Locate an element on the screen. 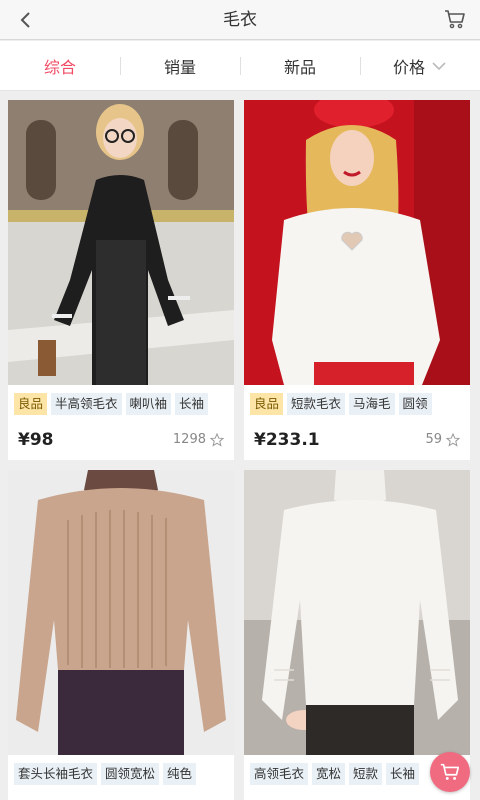  tag: 圆领 is located at coordinates (415, 404).